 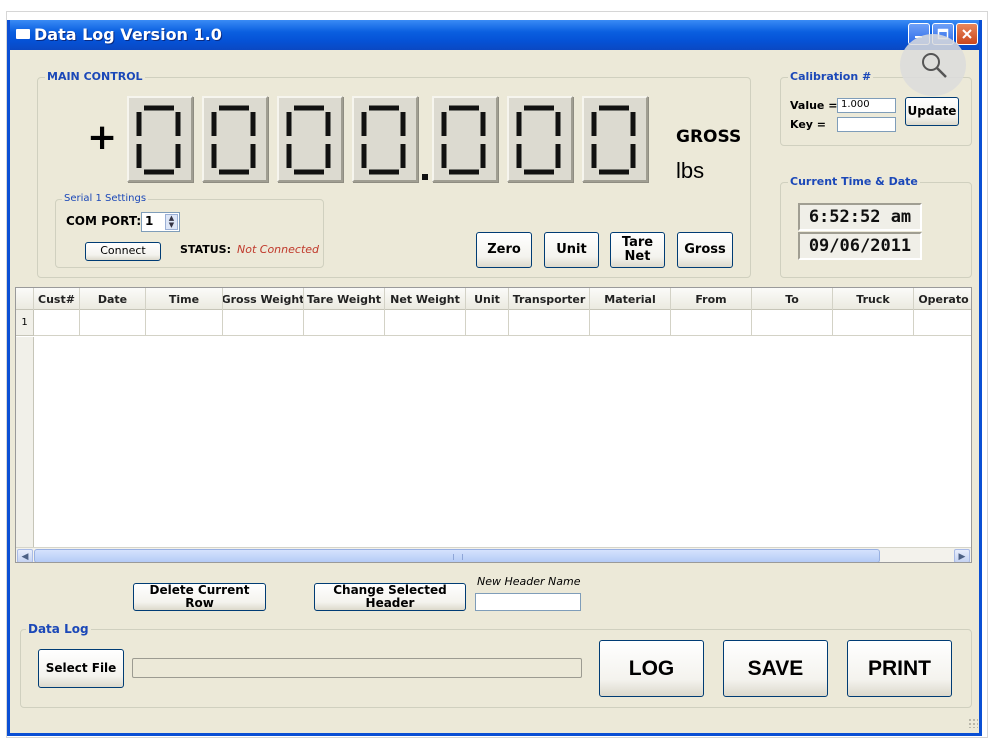 What do you see at coordinates (113, 299) in the screenshot?
I see `column-header: Date` at bounding box center [113, 299].